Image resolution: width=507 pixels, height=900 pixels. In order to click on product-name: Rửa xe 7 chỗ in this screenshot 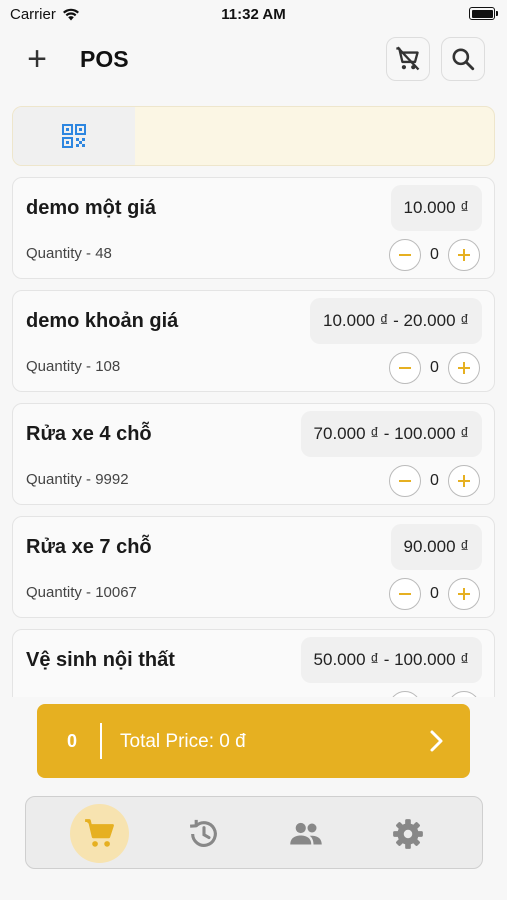, I will do `click(89, 547)`.